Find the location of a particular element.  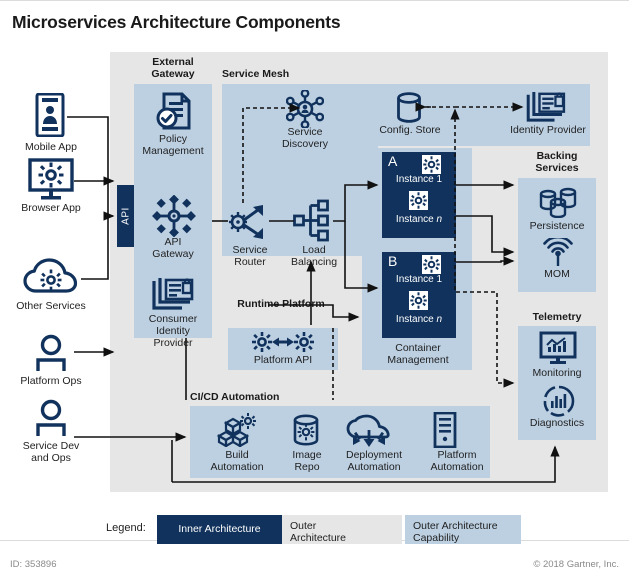

label-image-repo: Image Repo is located at coordinates (307, 461).